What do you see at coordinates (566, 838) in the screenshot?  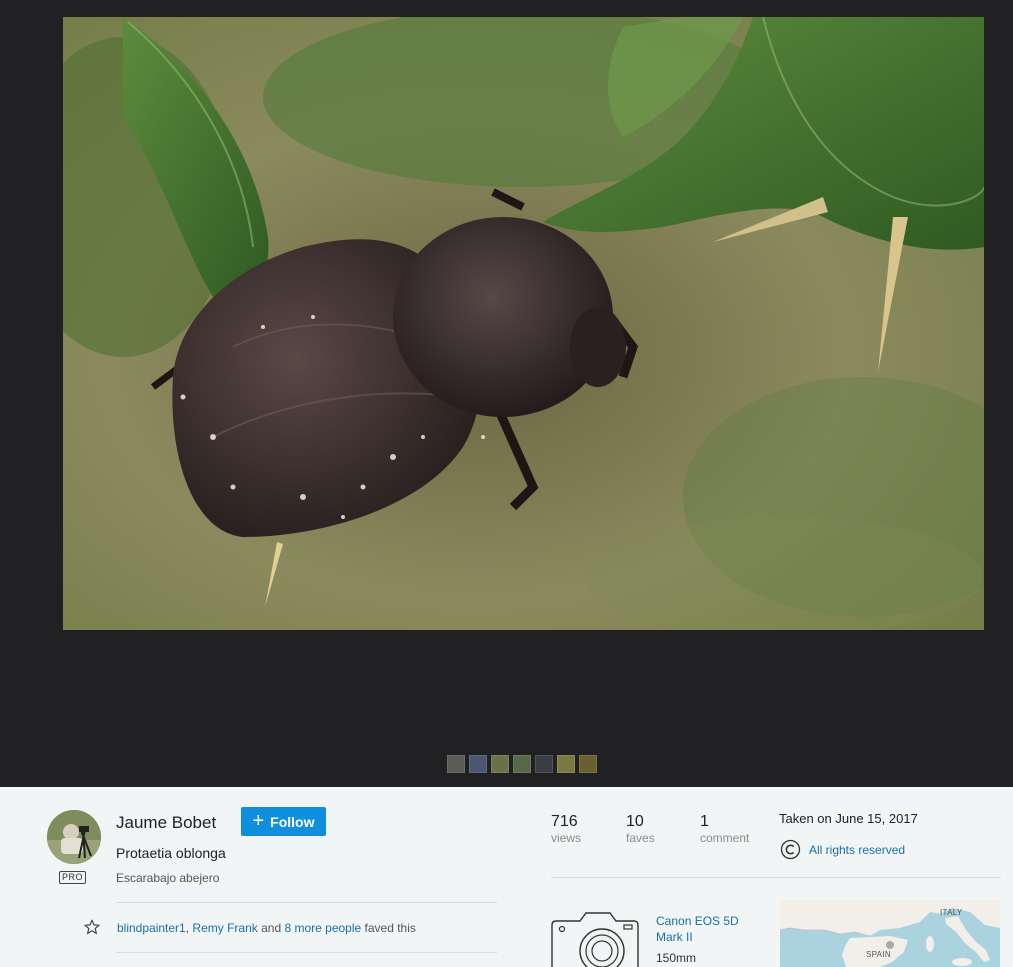 I see `views-label: views` at bounding box center [566, 838].